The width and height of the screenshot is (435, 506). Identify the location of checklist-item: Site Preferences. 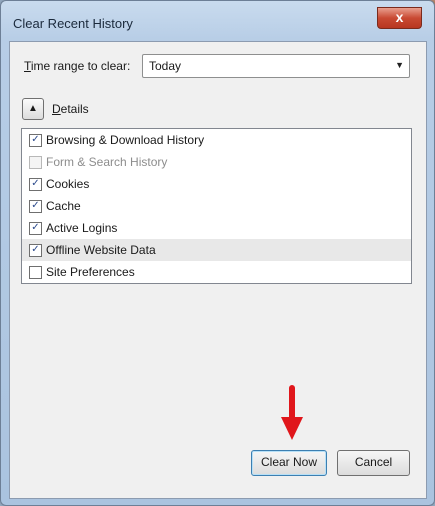
(216, 272).